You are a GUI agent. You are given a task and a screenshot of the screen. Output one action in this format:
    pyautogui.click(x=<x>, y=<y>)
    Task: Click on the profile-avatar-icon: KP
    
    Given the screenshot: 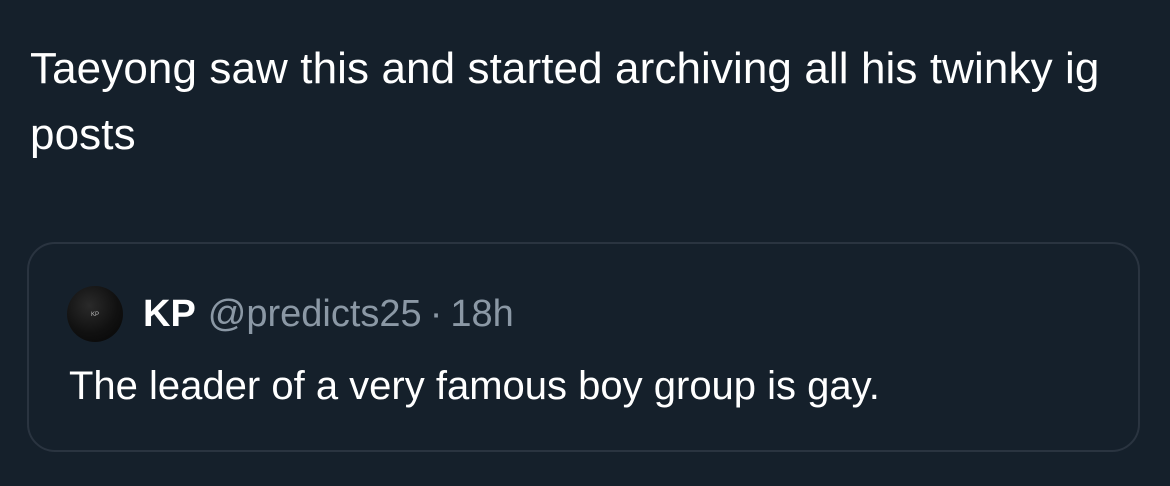 What is the action you would take?
    pyautogui.click(x=95, y=314)
    